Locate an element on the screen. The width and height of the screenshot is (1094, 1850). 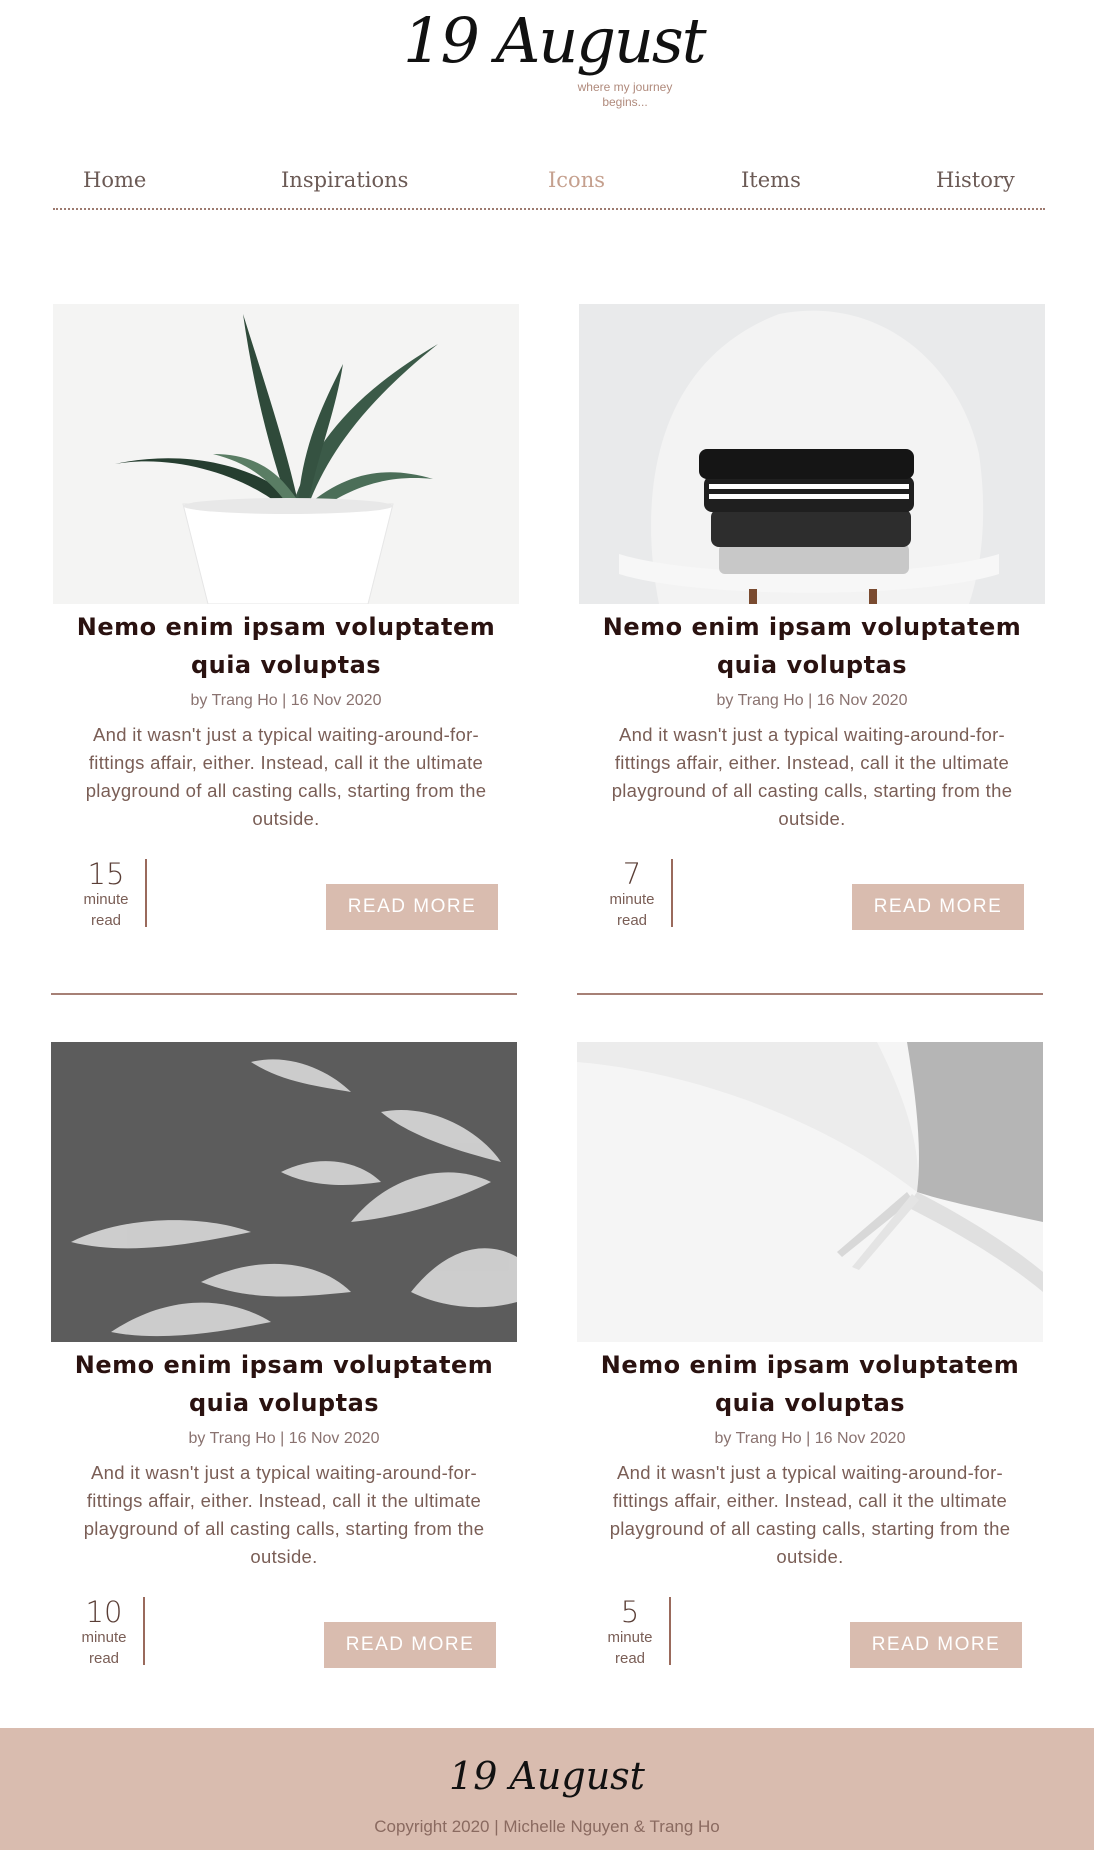
read-time: 10 minute read is located at coordinates (105, 1631).